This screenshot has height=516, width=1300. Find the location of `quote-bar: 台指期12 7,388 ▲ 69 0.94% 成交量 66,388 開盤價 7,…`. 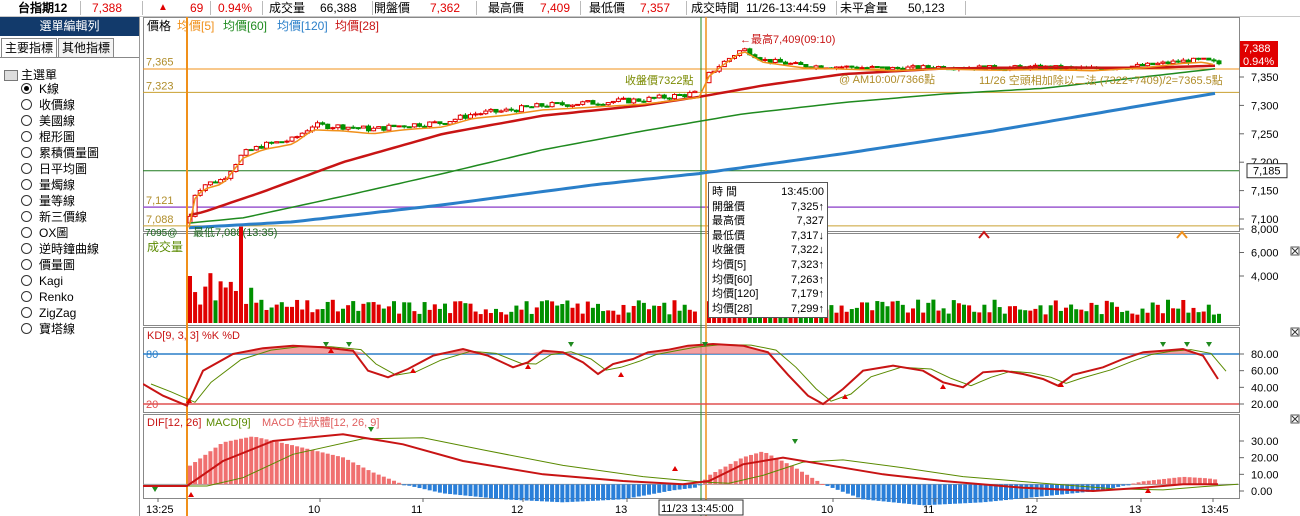

quote-bar: 台指期12 7,388 ▲ 69 0.94% 成交量 66,388 開盤價 7,… is located at coordinates (650, 8).